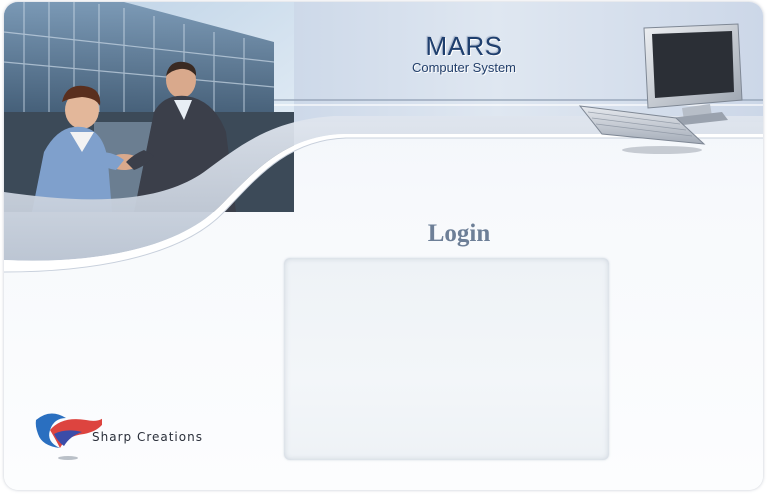  I want to click on login-heading: Login, so click(459, 233).